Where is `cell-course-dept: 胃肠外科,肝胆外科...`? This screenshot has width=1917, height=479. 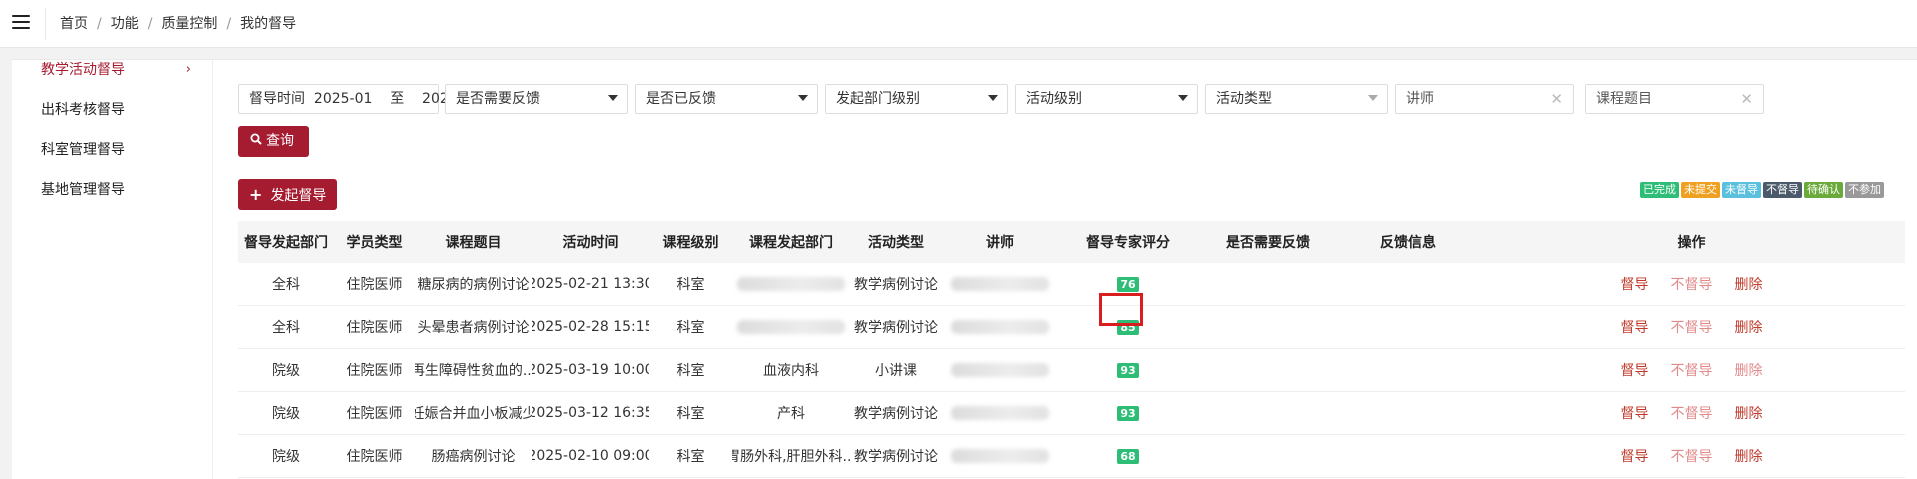 cell-course-dept: 胃肠外科,肝胆外科... is located at coordinates (791, 457).